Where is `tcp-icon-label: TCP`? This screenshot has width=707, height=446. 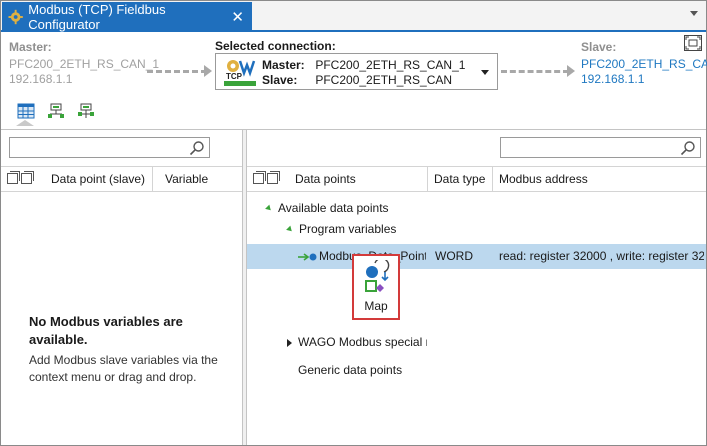
tcp-icon-label: TCP is located at coordinates (234, 76).